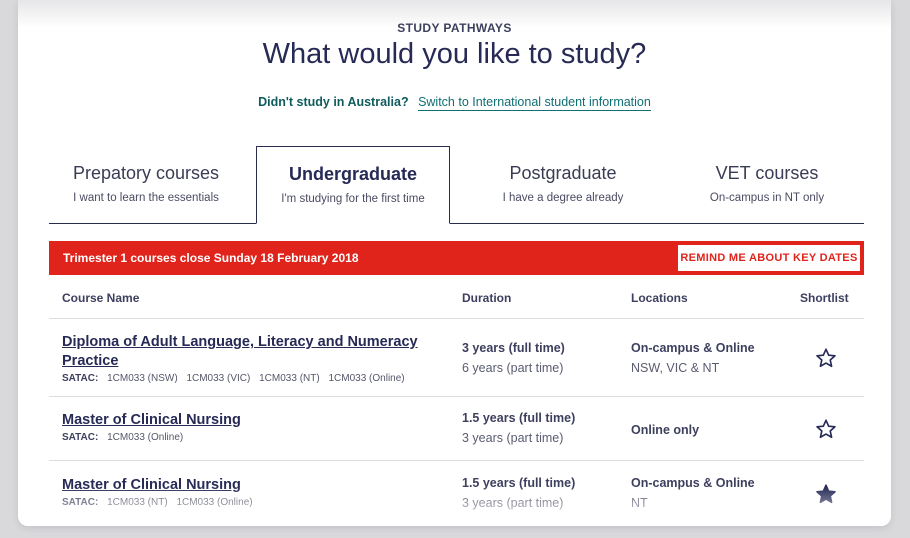 The width and height of the screenshot is (910, 538). Describe the element at coordinates (142, 378) in the screenshot. I see `satac-code: 1CM033 (NSW)` at that location.